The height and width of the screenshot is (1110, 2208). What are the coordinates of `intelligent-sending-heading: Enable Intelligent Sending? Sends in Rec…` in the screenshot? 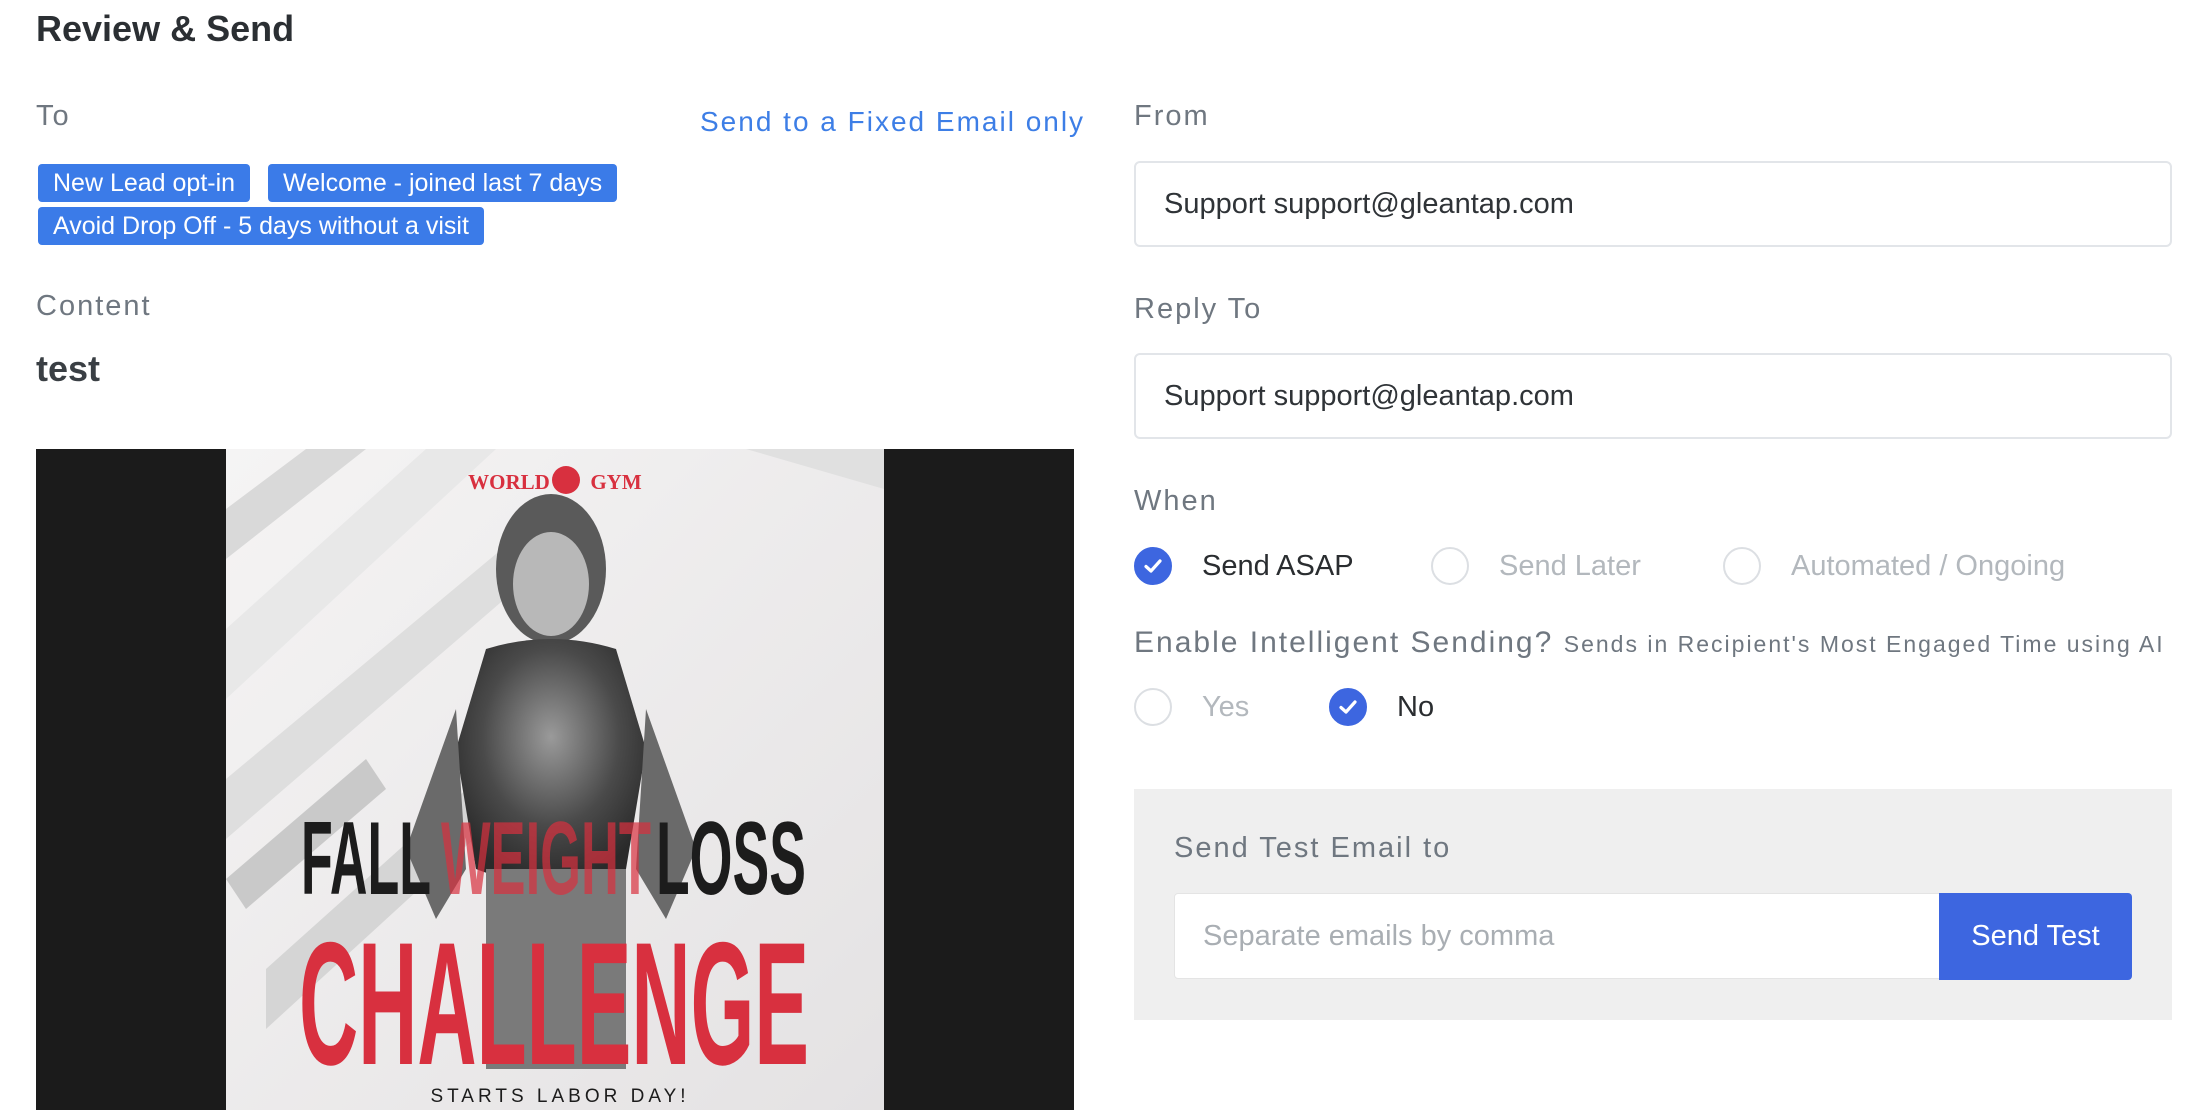 It's located at (1649, 643).